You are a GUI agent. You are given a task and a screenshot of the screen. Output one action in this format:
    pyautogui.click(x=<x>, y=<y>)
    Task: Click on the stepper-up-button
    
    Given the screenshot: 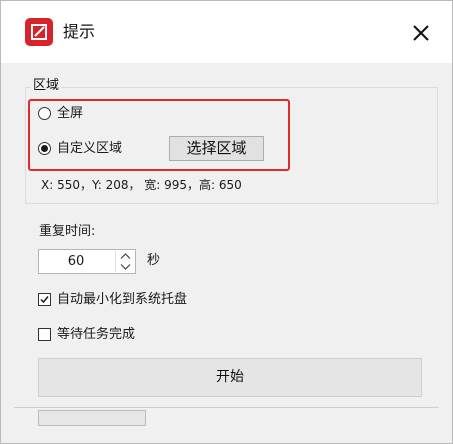 What is the action you would take?
    pyautogui.click(x=125, y=256)
    